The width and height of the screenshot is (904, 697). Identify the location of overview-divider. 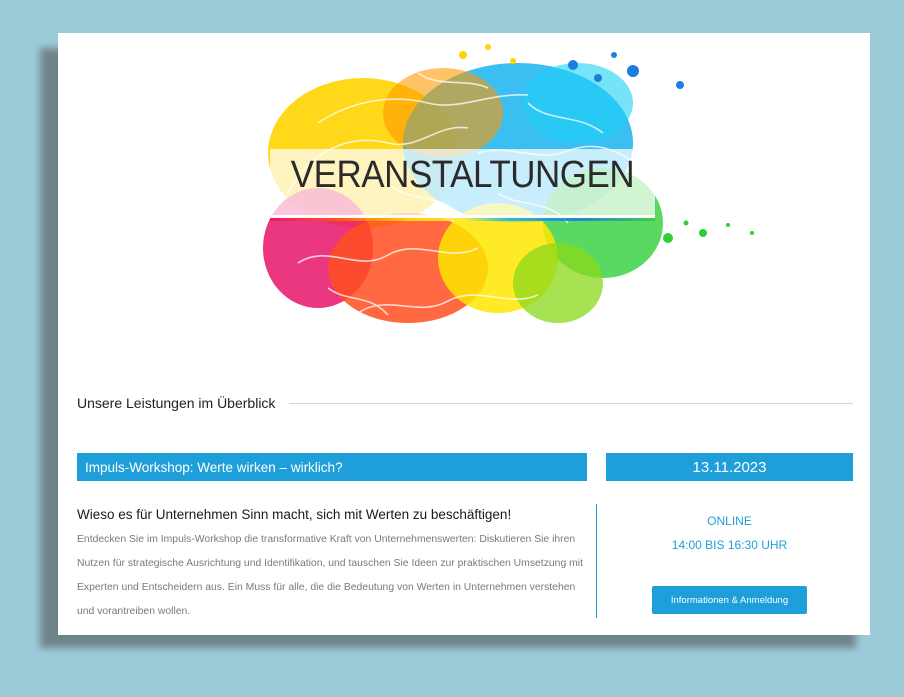
(571, 403).